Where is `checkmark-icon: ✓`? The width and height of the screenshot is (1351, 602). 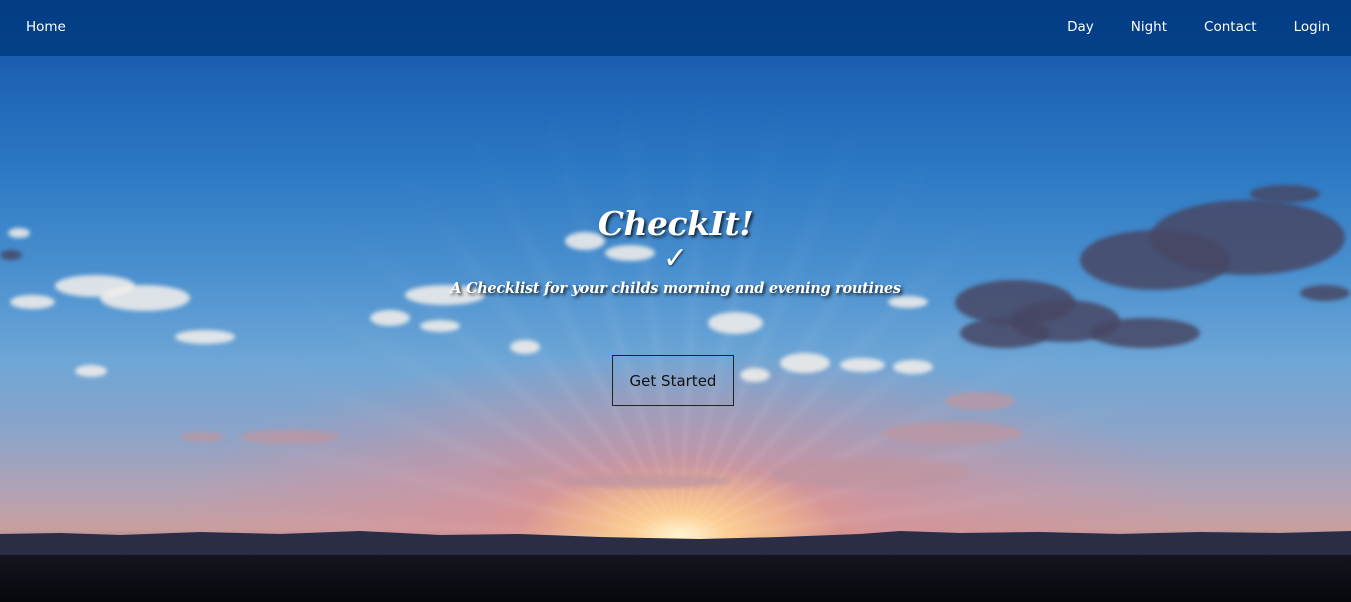 checkmark-icon: ✓ is located at coordinates (675, 258).